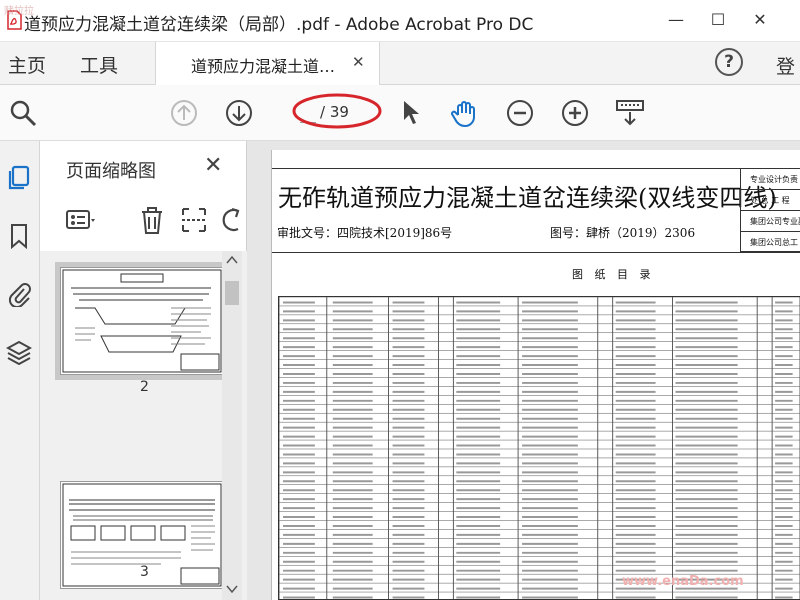 The width and height of the screenshot is (800, 600). What do you see at coordinates (27, 64) in the screenshot?
I see `tab-home: 主页` at bounding box center [27, 64].